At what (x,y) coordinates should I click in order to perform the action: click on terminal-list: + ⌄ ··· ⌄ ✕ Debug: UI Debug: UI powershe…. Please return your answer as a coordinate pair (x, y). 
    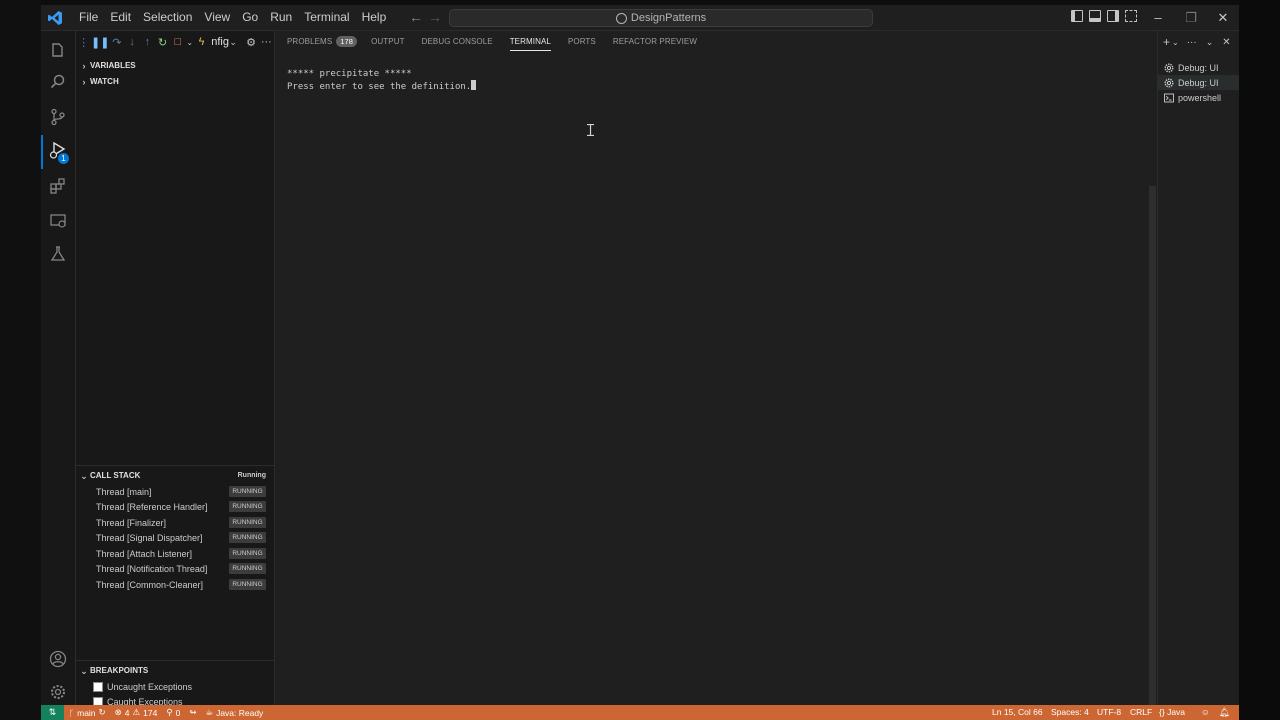
    Looking at the image, I should click on (1198, 368).